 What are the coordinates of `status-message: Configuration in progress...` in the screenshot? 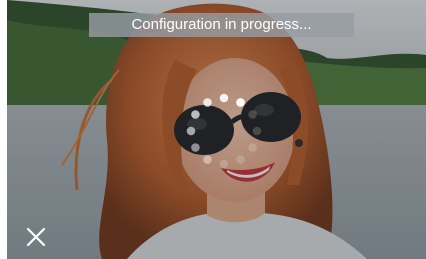 It's located at (221, 24).